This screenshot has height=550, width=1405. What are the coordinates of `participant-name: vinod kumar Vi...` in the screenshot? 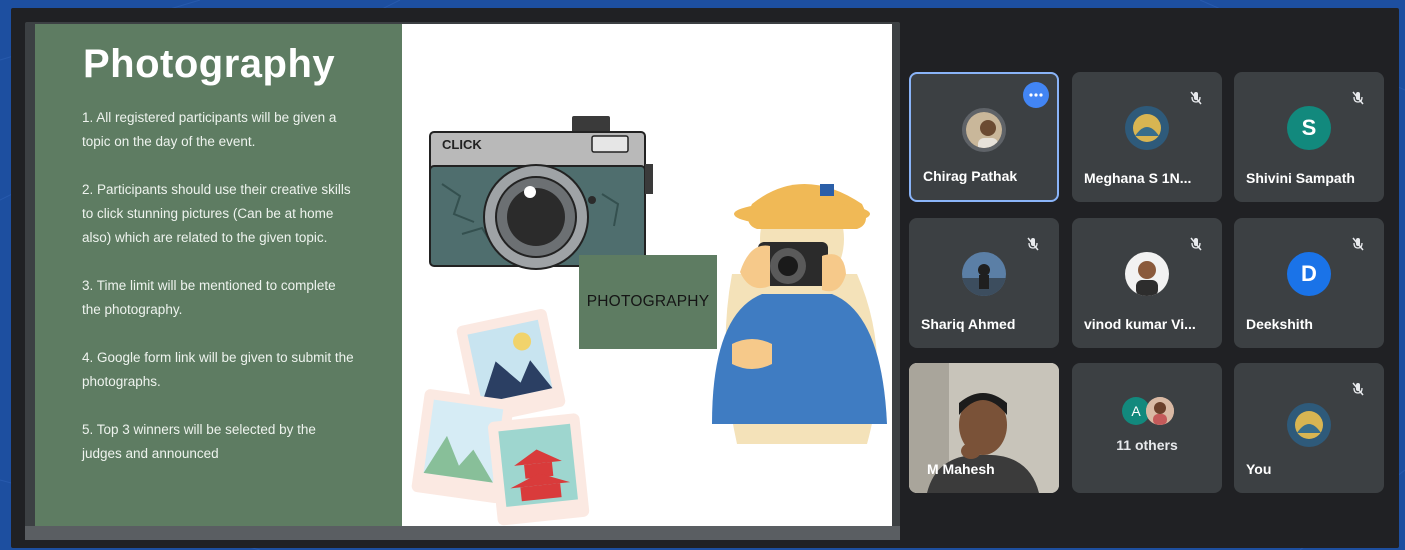 It's located at (1140, 324).